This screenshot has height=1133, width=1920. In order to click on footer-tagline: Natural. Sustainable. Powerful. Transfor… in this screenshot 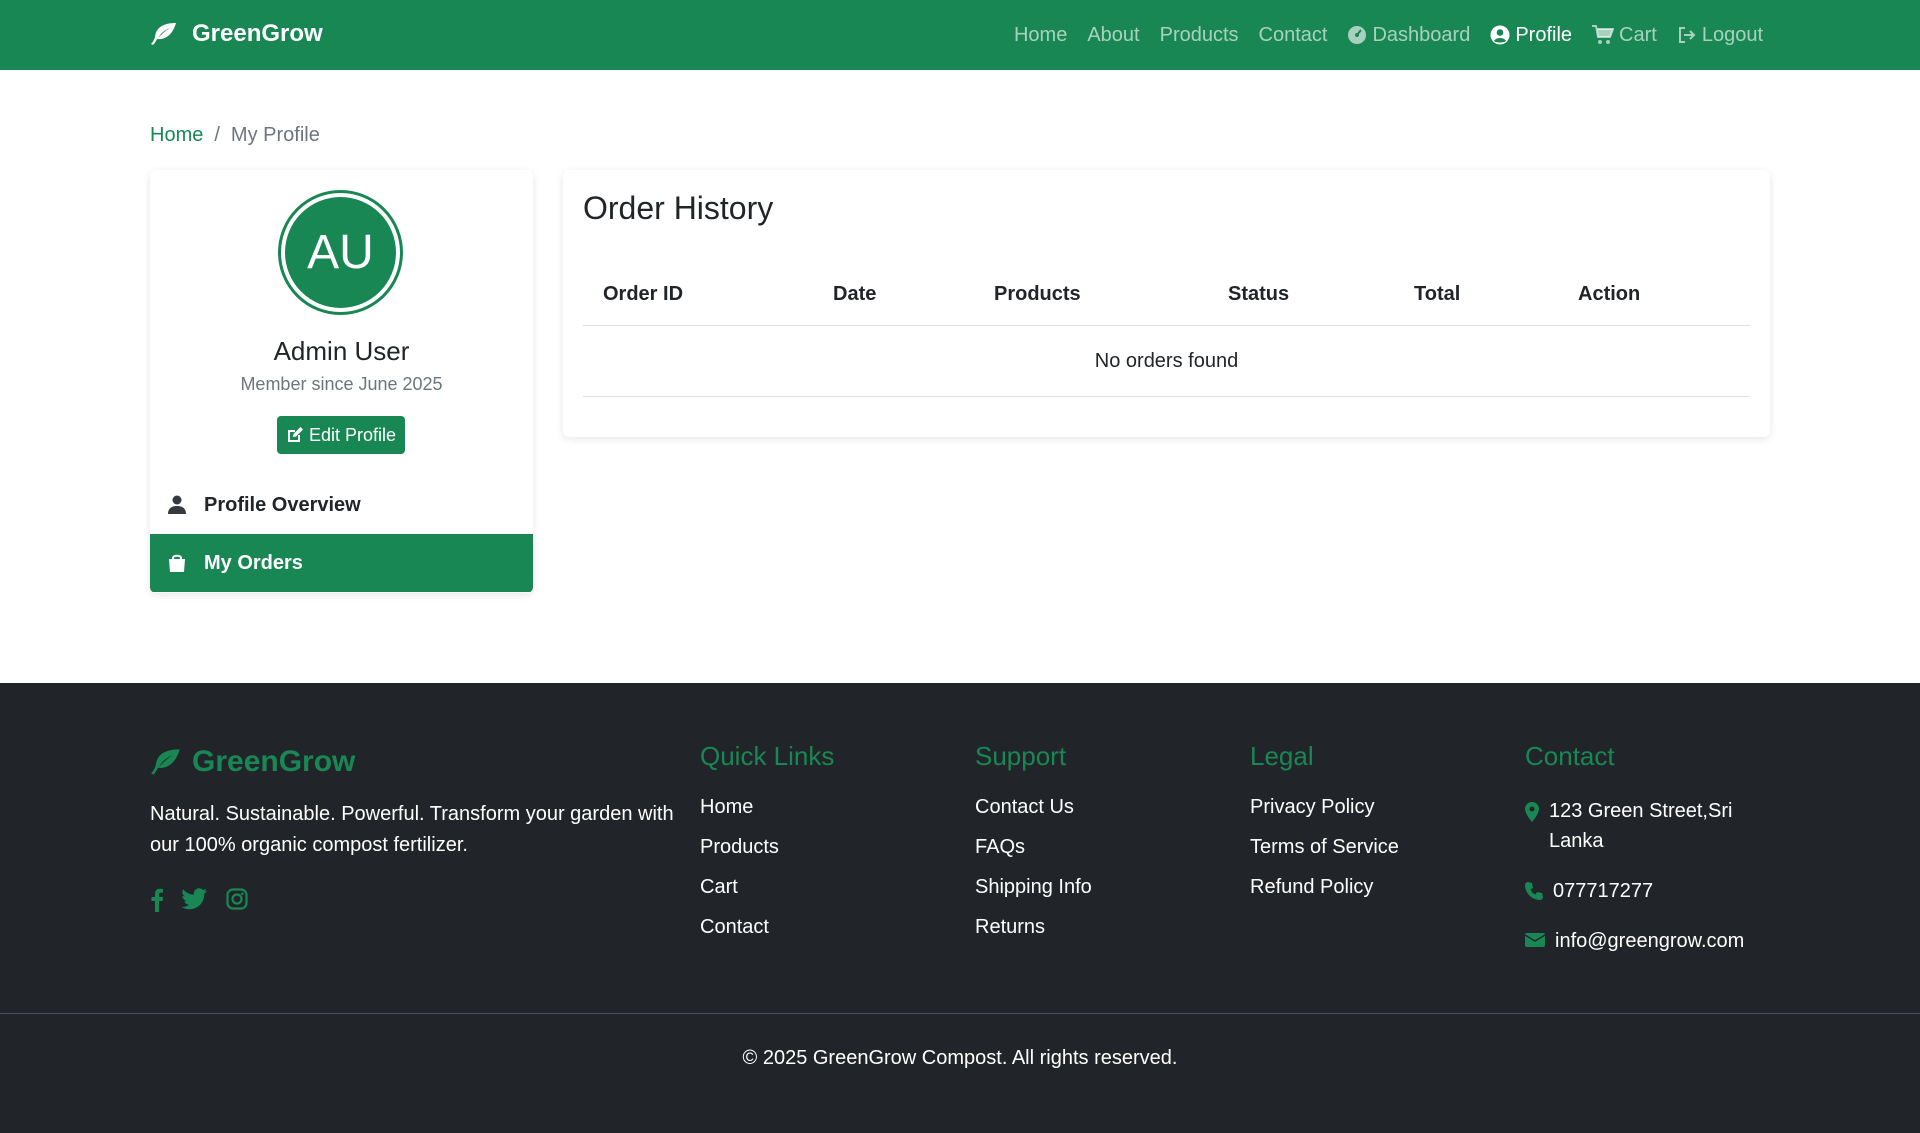, I will do `click(412, 829)`.